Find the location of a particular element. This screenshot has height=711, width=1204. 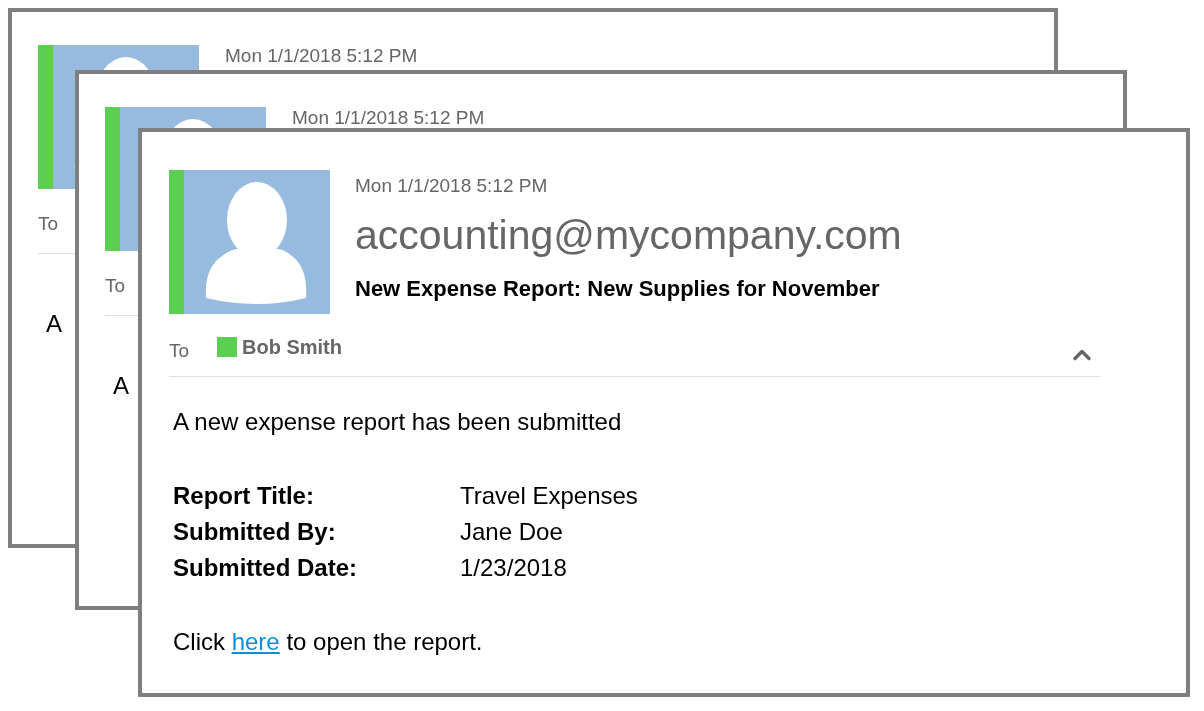

footer-sentence: Click here to open the report. is located at coordinates (328, 642).